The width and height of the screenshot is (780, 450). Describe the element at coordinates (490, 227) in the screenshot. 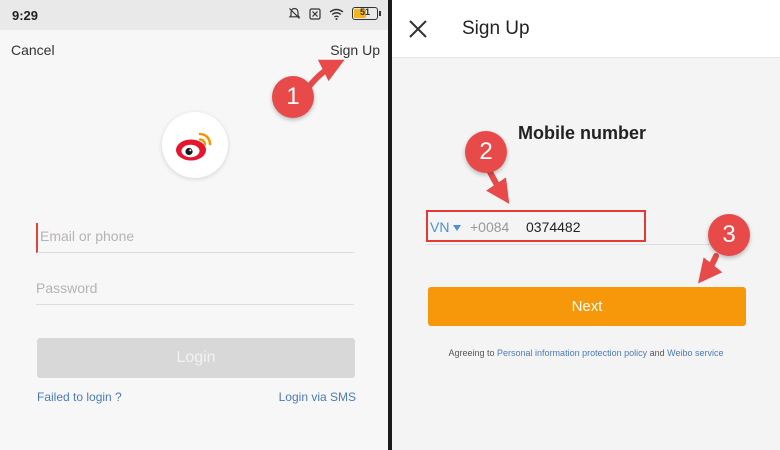

I see `dial-code: +0084` at that location.